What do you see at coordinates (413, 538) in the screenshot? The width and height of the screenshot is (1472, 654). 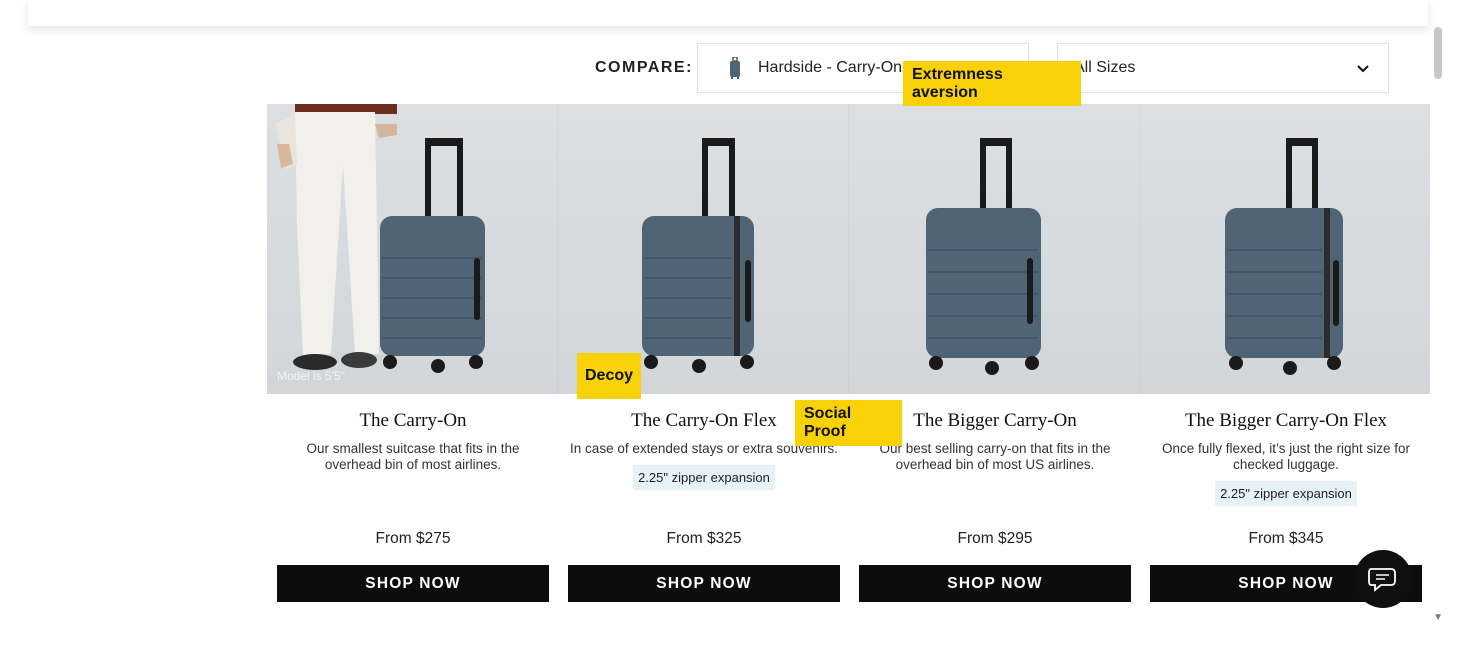 I see `product-price: From $275` at bounding box center [413, 538].